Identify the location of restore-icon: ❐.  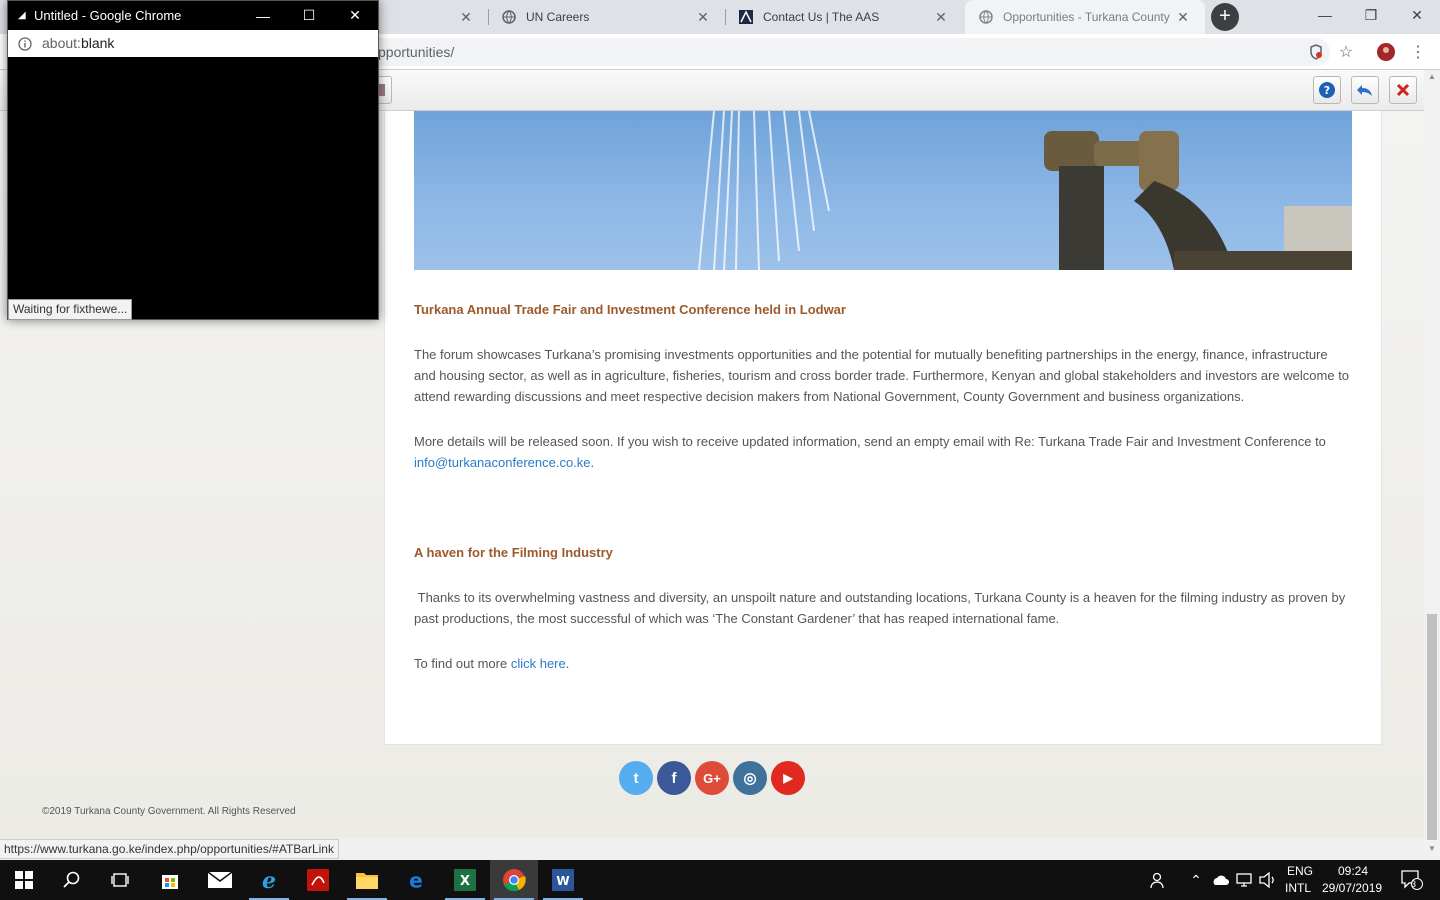
(1371, 15).